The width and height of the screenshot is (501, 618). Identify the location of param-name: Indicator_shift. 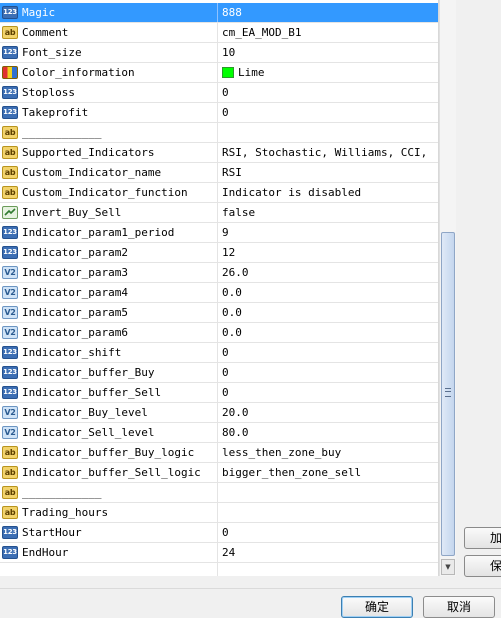
(118, 352).